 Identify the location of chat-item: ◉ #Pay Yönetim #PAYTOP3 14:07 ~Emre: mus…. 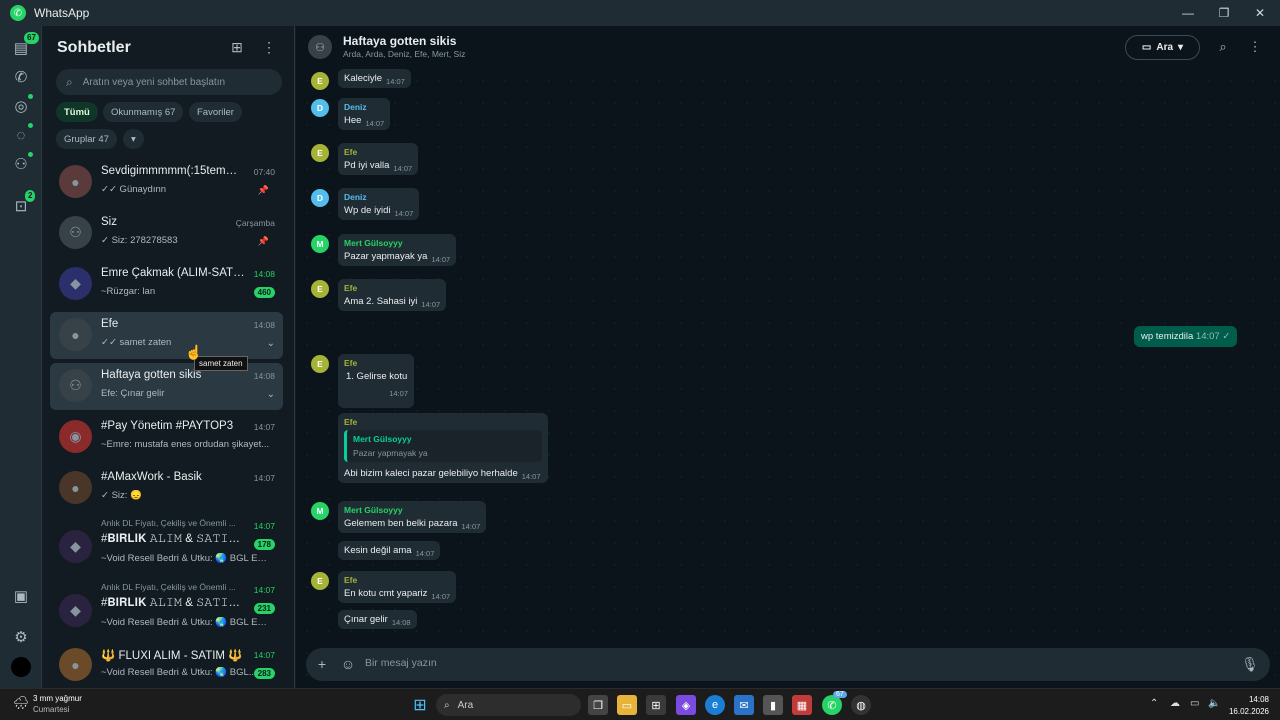
(166, 437).